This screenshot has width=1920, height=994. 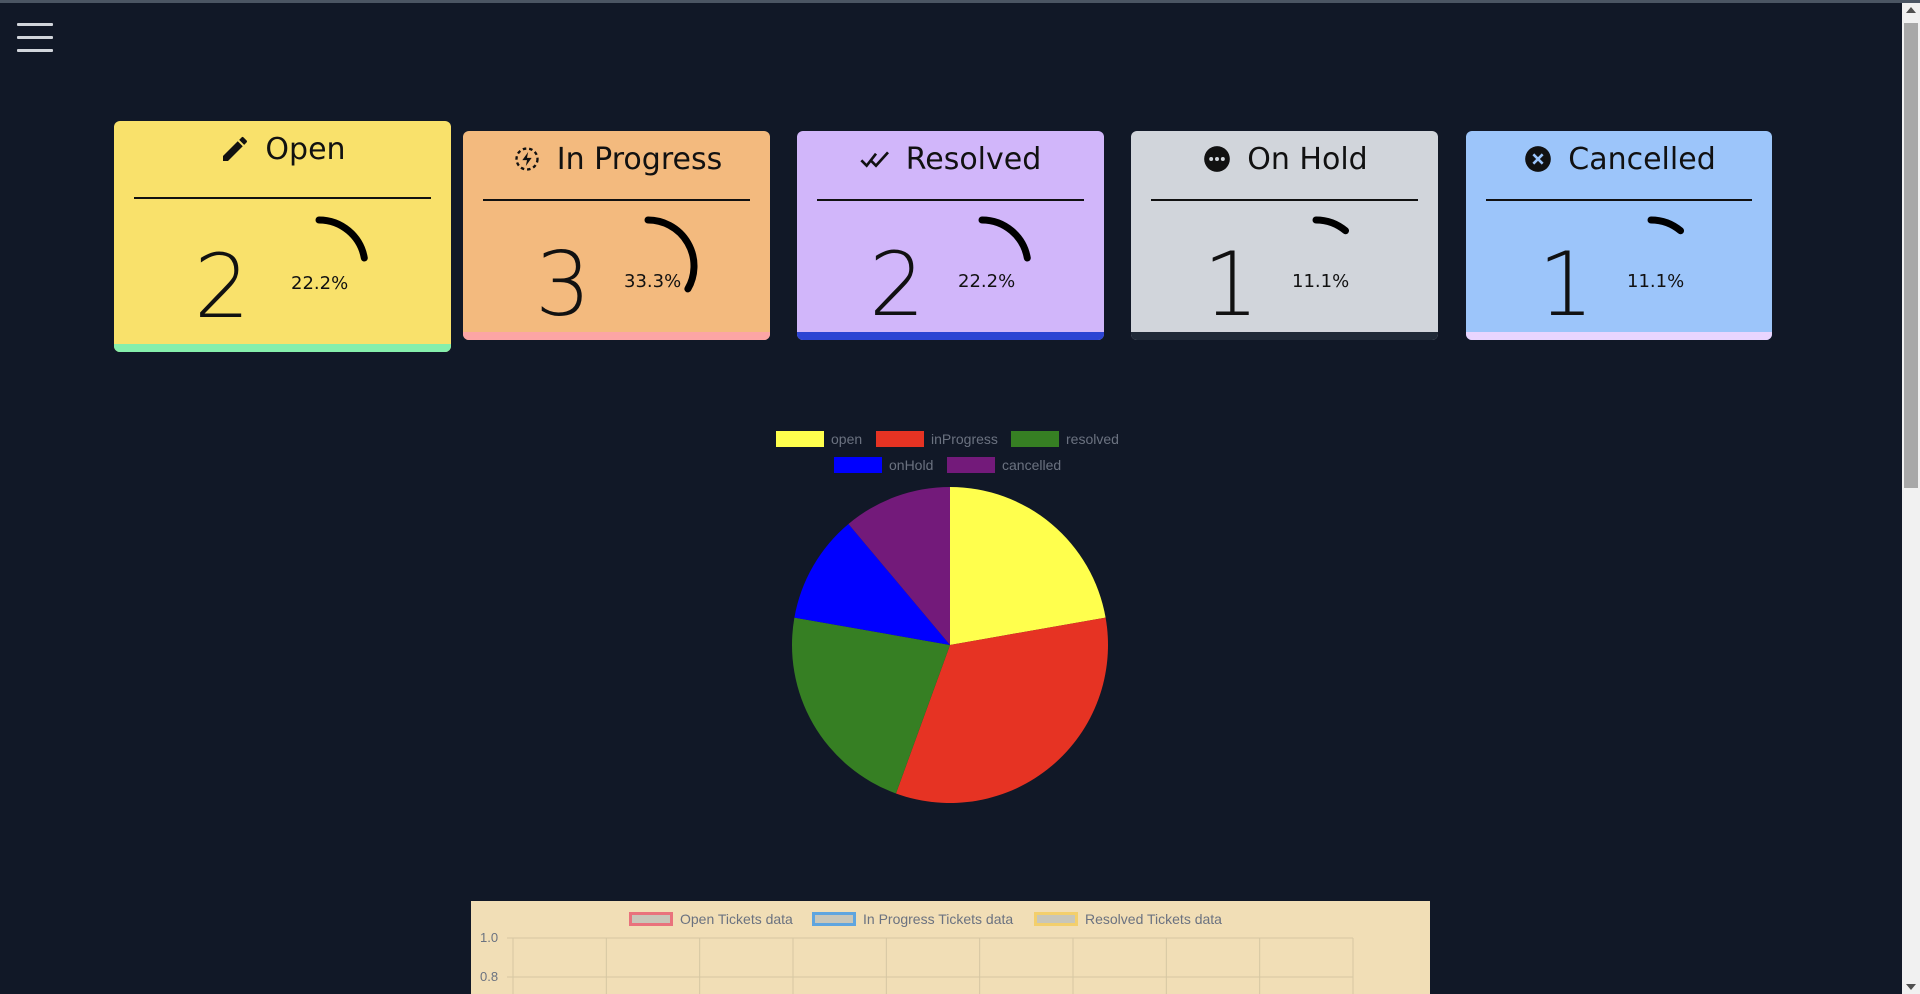 I want to click on chart-grid, so click(x=930, y=965).